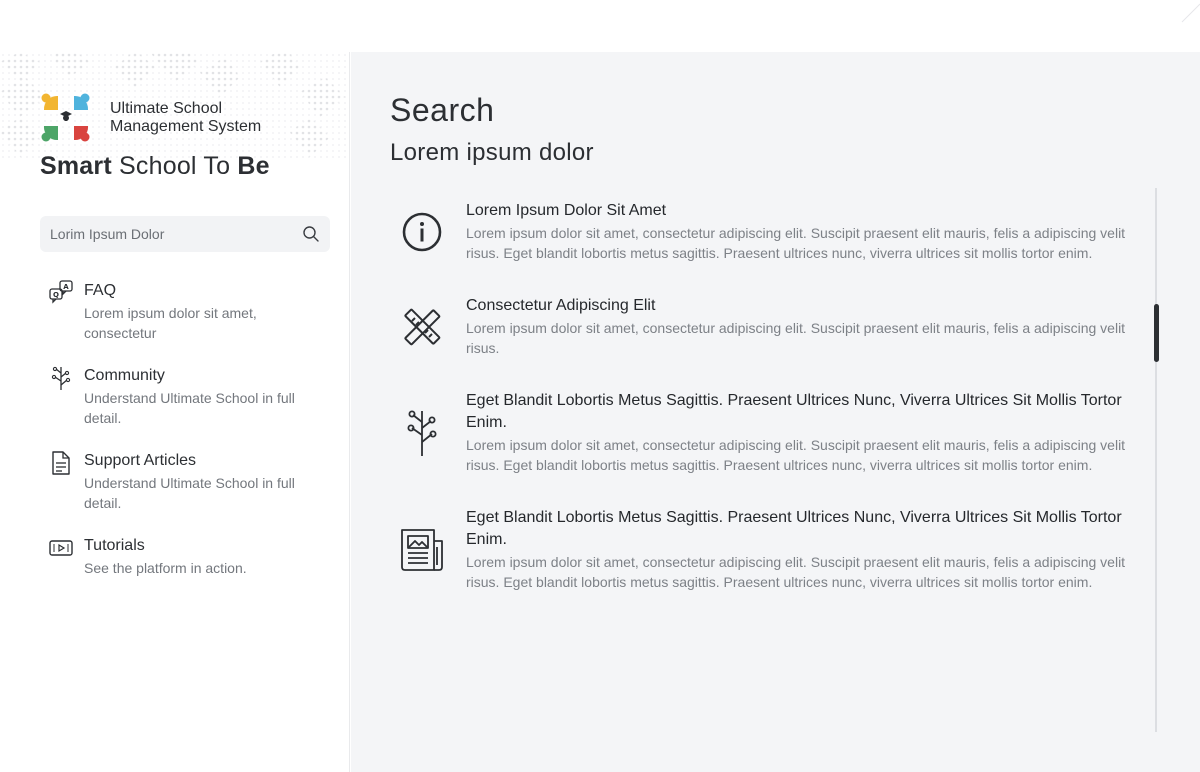 This screenshot has height=772, width=1200. Describe the element at coordinates (600, 26) in the screenshot. I see `top-bar` at that location.